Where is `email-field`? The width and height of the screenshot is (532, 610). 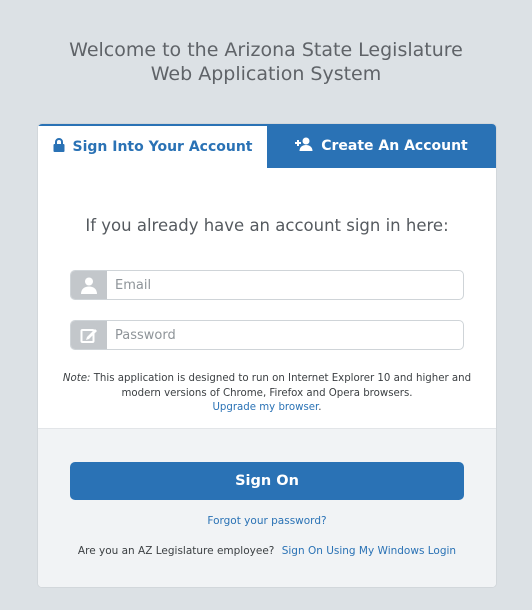 email-field is located at coordinates (267, 285).